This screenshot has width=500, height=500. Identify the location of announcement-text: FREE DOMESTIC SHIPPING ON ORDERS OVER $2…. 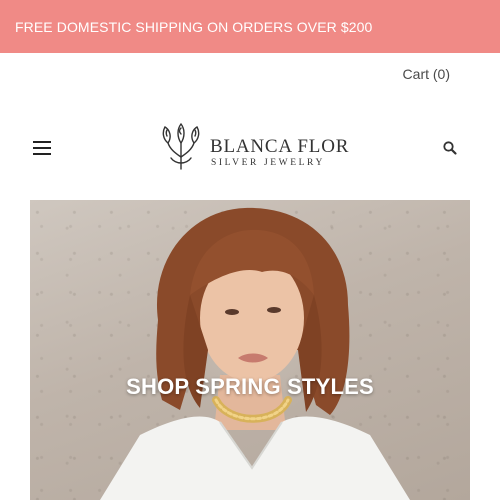
(194, 26).